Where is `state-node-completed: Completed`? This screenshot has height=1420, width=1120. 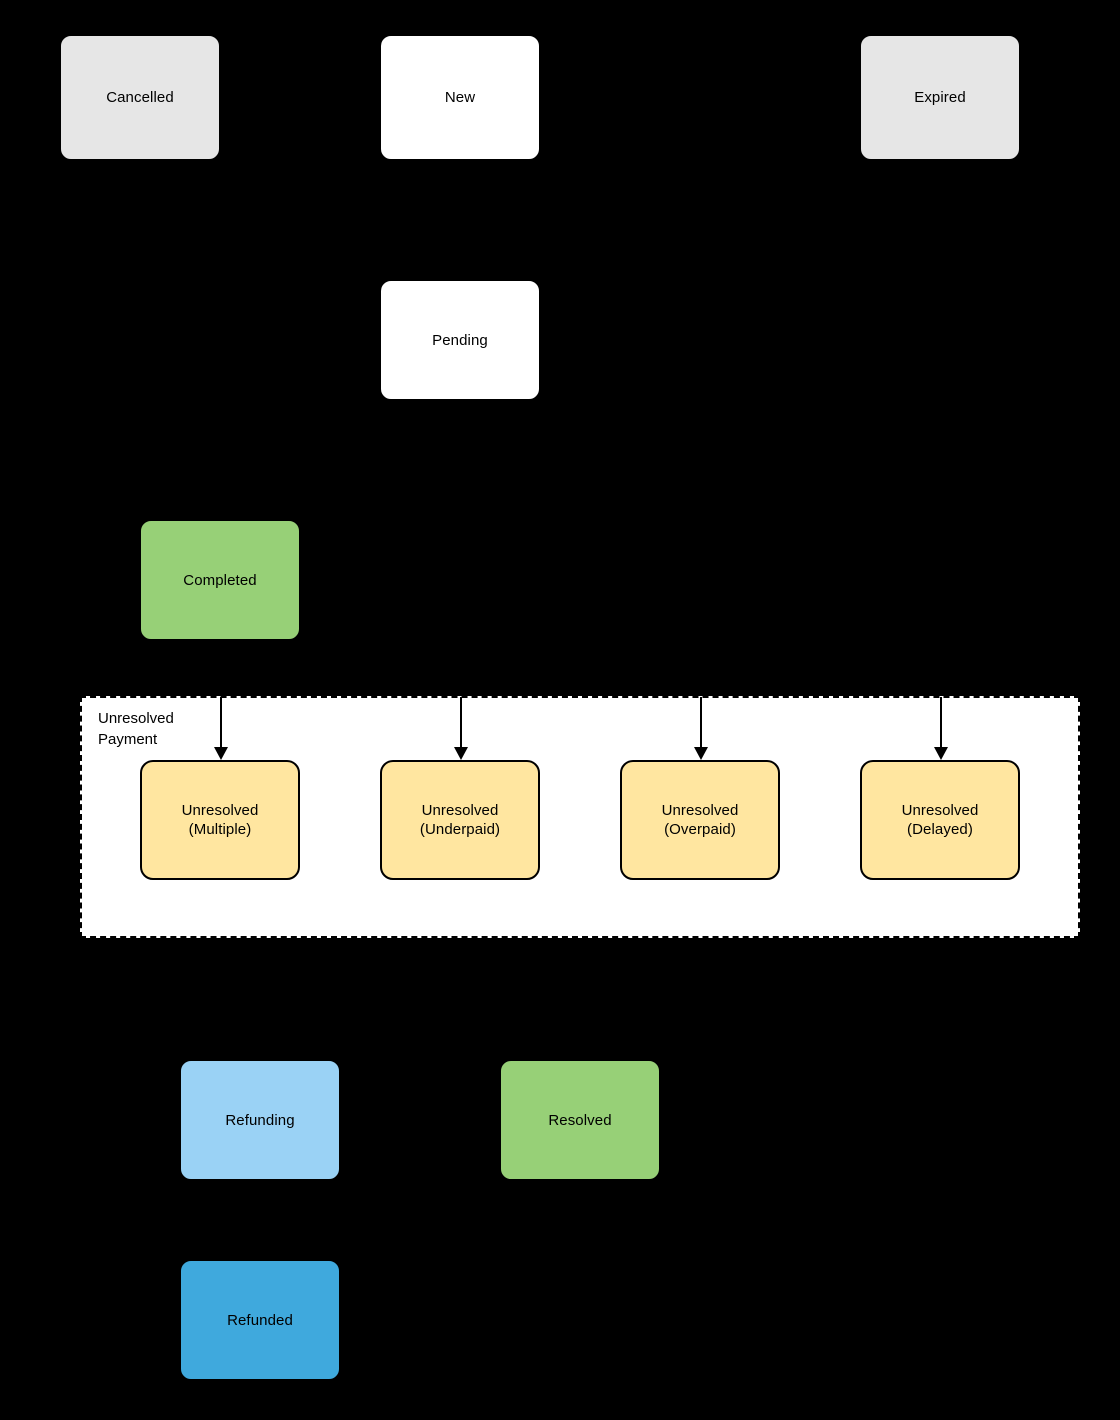 state-node-completed: Completed is located at coordinates (220, 580).